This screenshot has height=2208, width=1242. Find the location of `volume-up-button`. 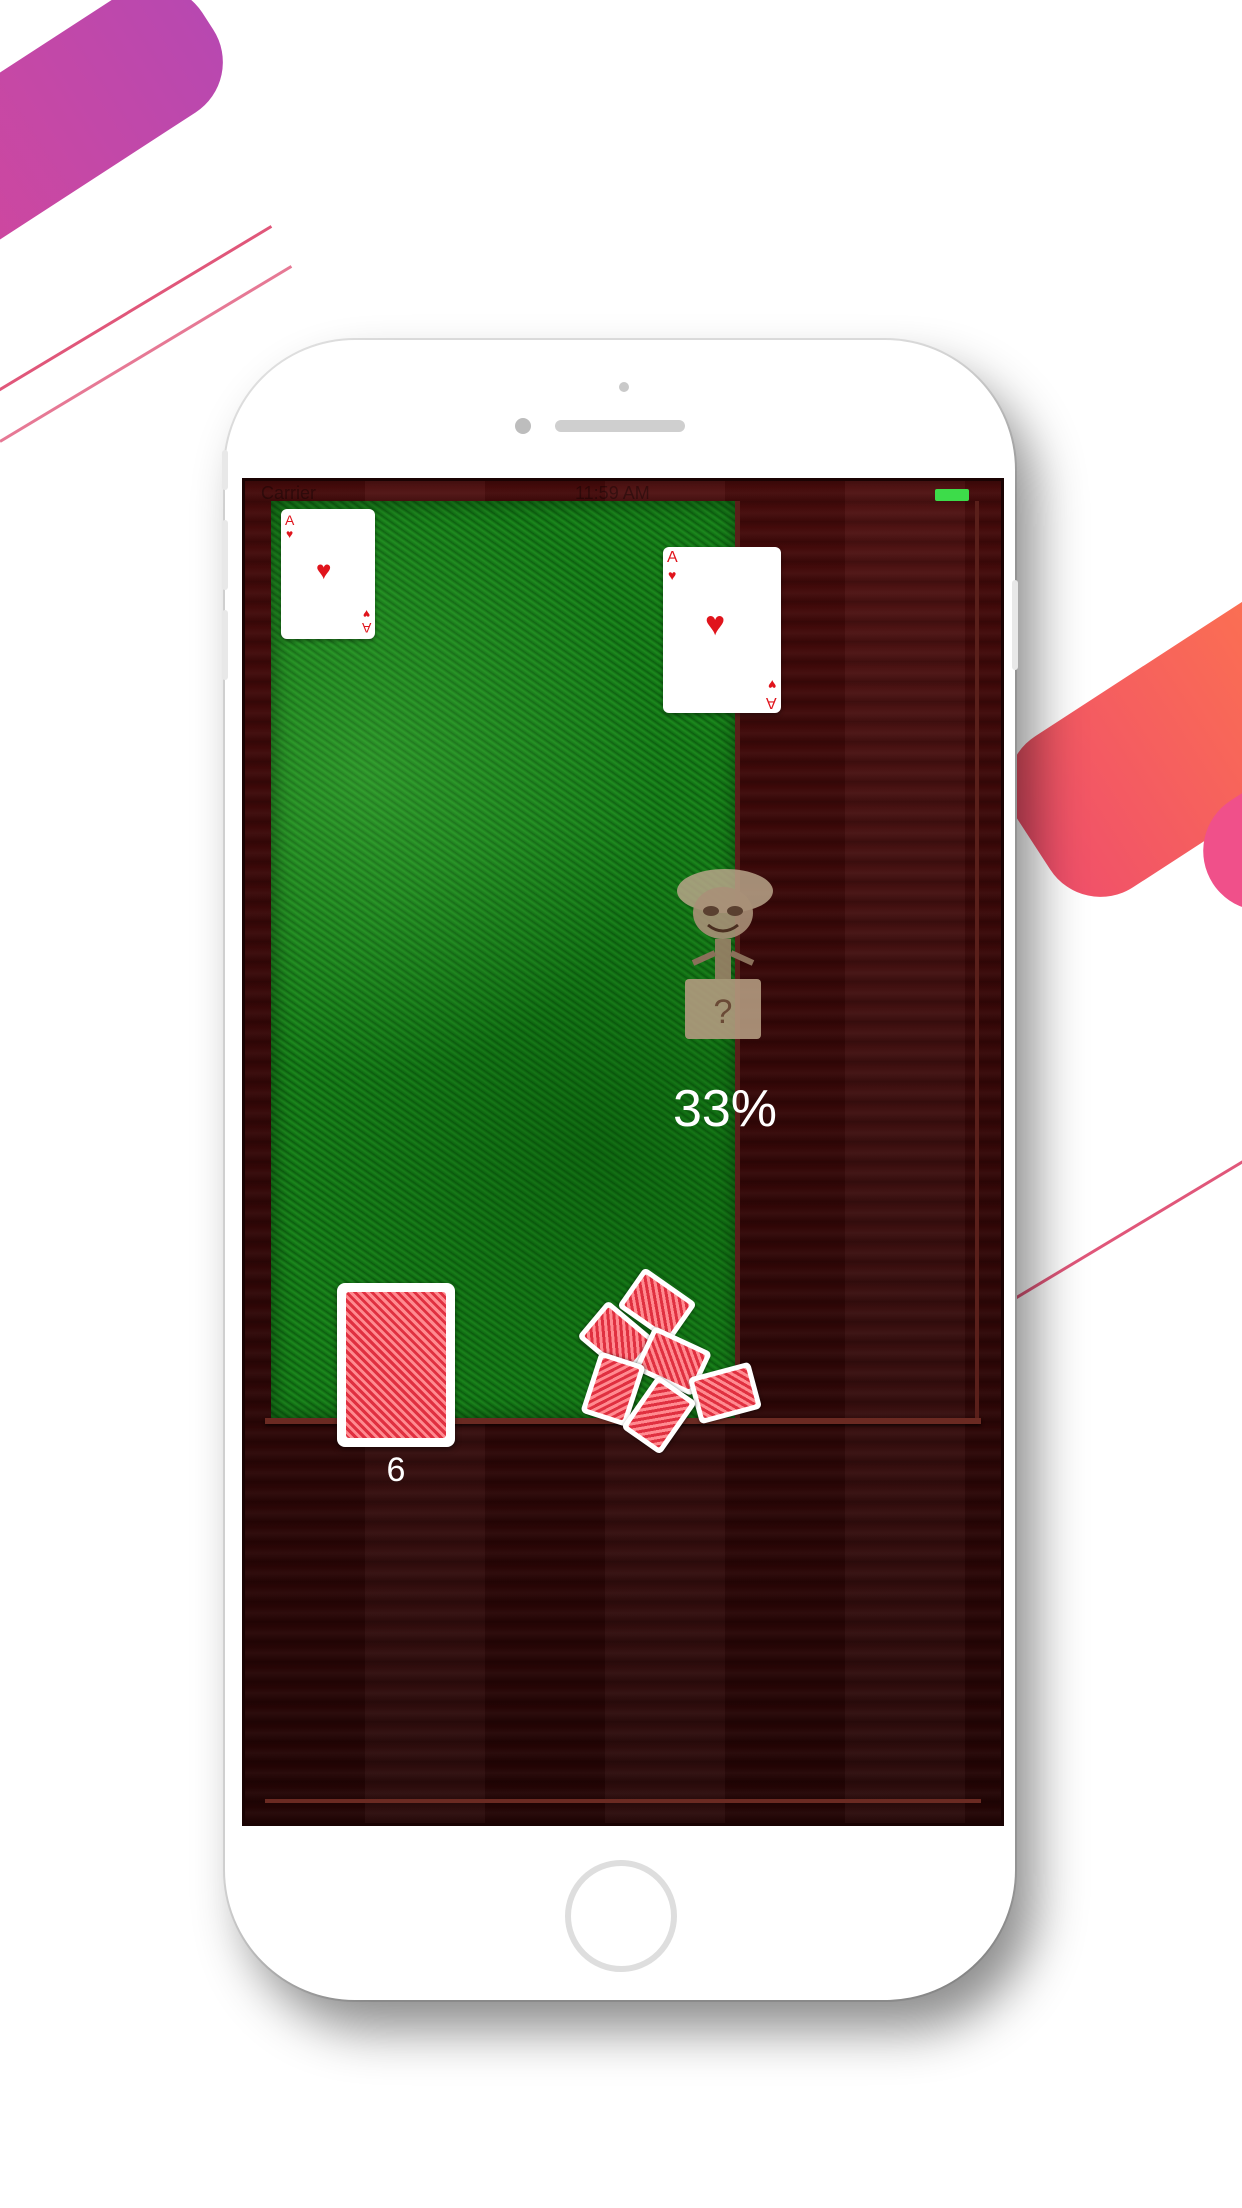

volume-up-button is located at coordinates (225, 555).